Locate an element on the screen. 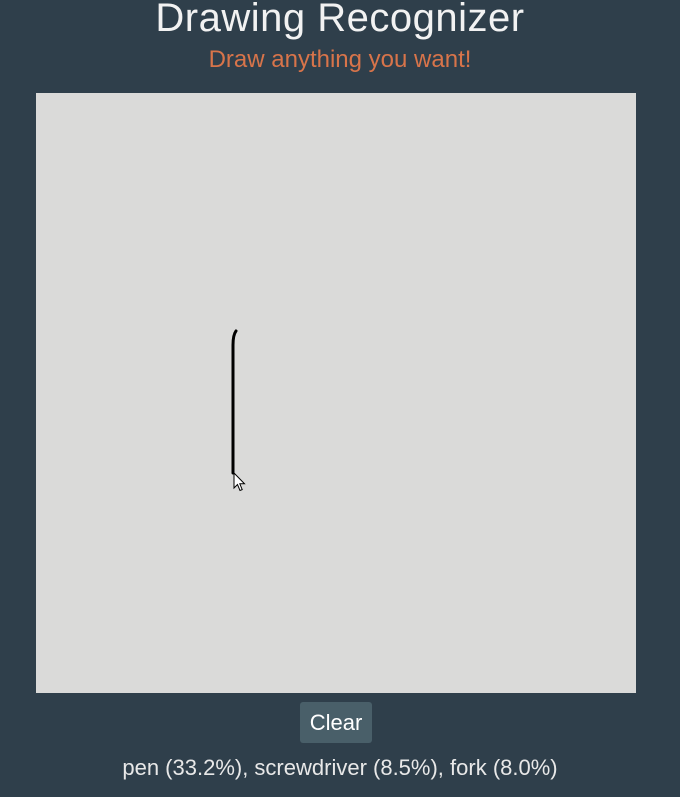  page-subtitle: Draw anything you want! is located at coordinates (340, 59).